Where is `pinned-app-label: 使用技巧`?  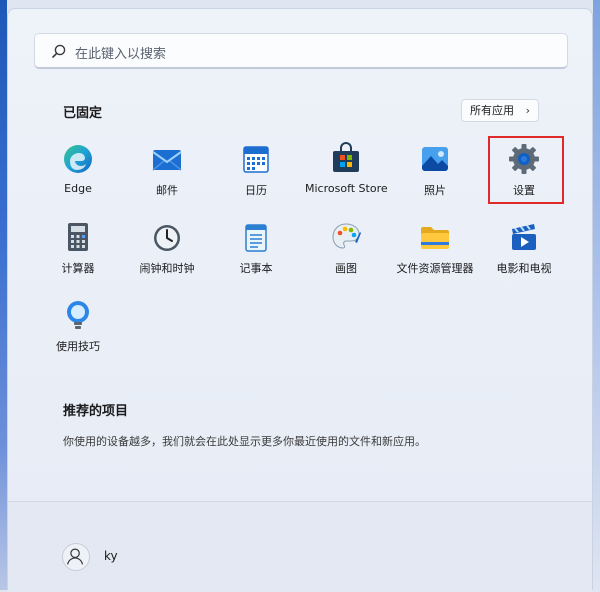 pinned-app-label: 使用技巧 is located at coordinates (78, 346).